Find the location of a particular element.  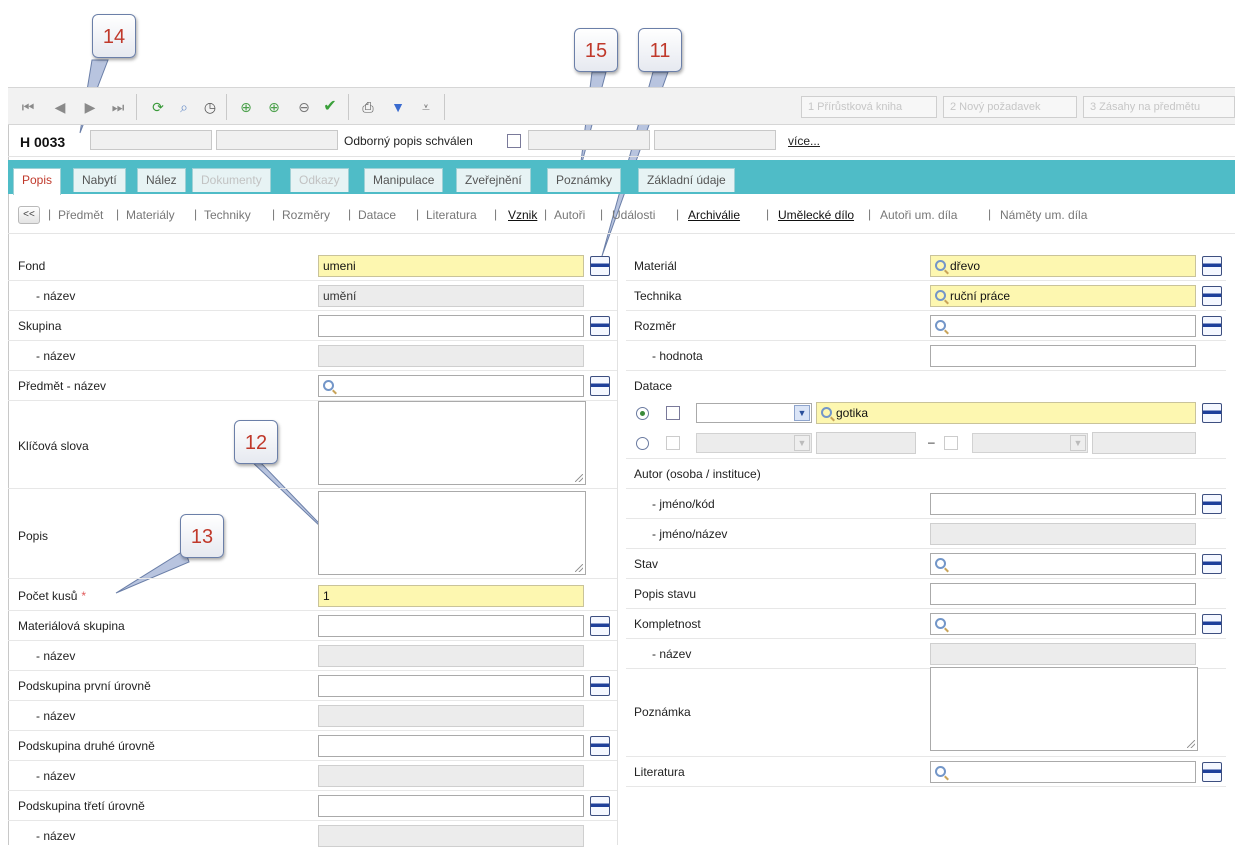

kompletnost-input is located at coordinates (1063, 624).